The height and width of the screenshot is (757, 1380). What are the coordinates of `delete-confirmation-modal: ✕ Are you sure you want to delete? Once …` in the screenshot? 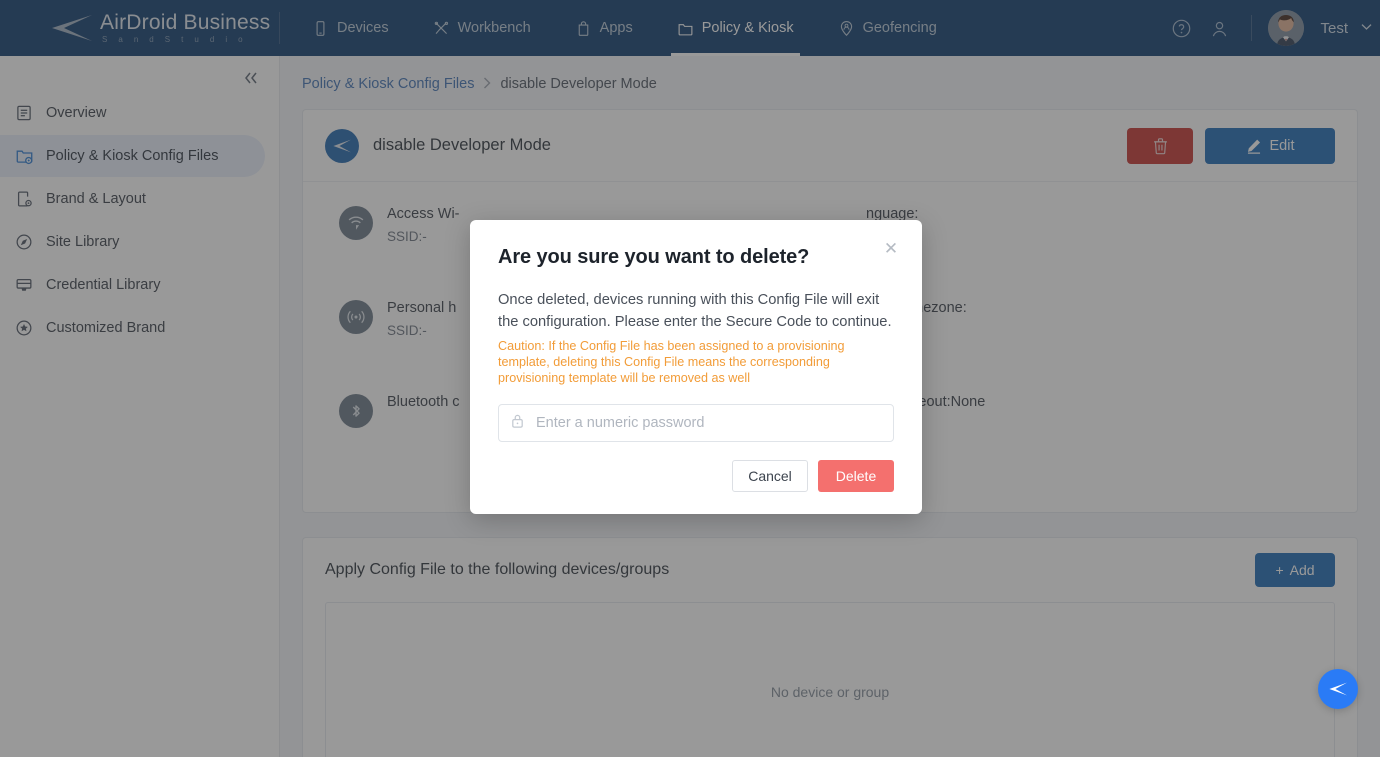 It's located at (696, 367).